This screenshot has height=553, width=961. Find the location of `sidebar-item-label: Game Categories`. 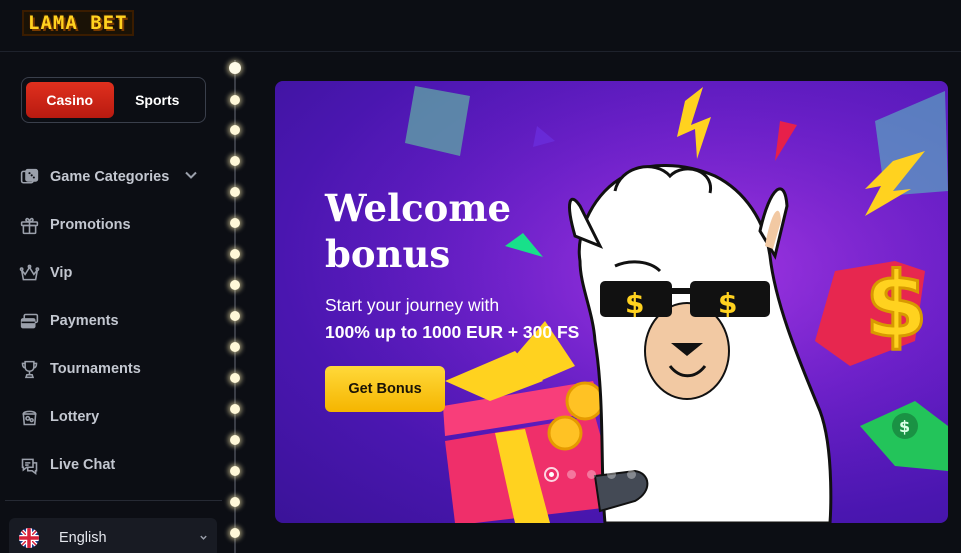

sidebar-item-label: Game Categories is located at coordinates (110, 177).